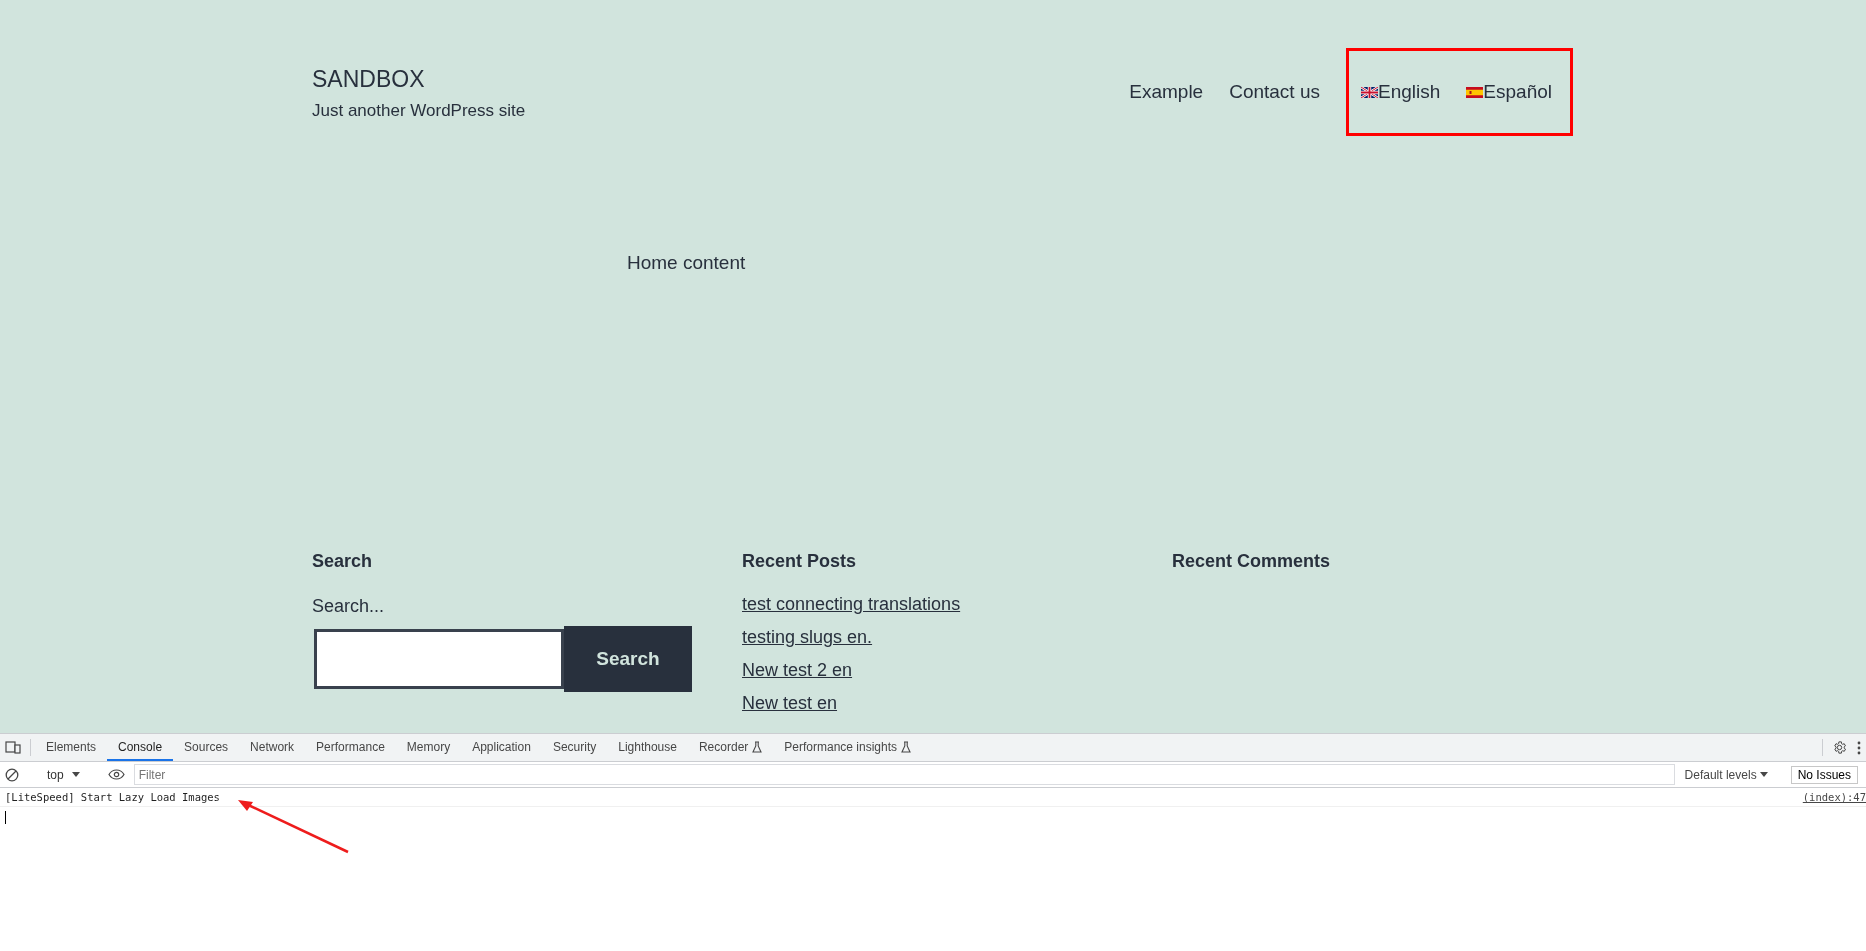 The width and height of the screenshot is (1866, 951). What do you see at coordinates (628, 659) in the screenshot?
I see `search-button: Search` at bounding box center [628, 659].